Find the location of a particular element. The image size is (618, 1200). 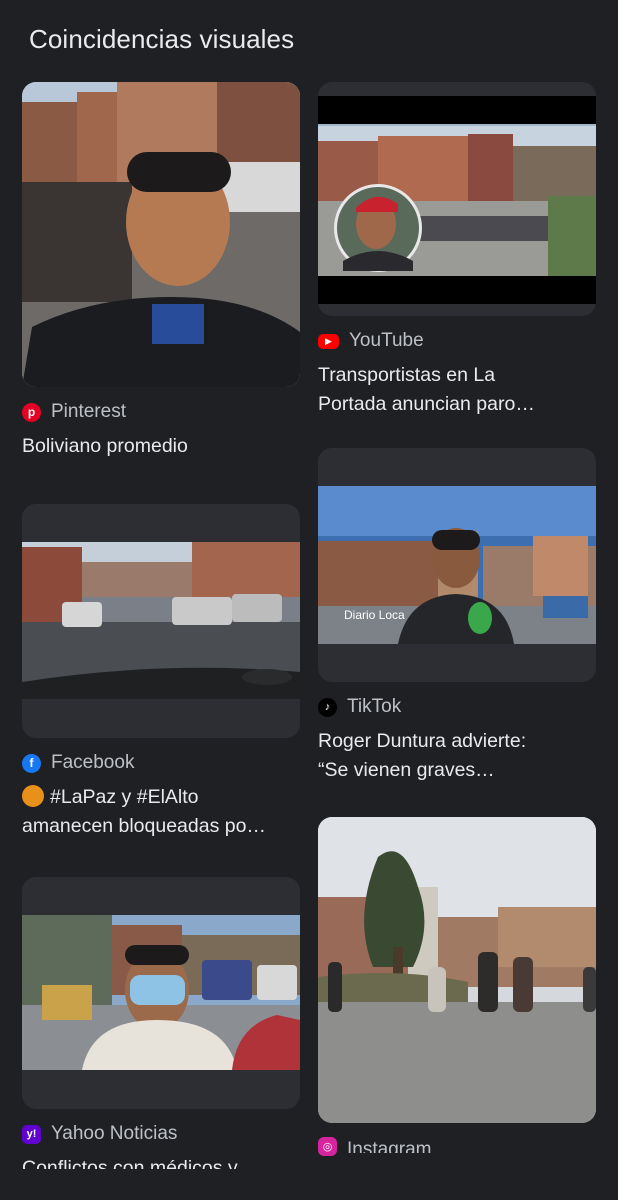

caption-line-1: Transportistas en La is located at coordinates (407, 375).